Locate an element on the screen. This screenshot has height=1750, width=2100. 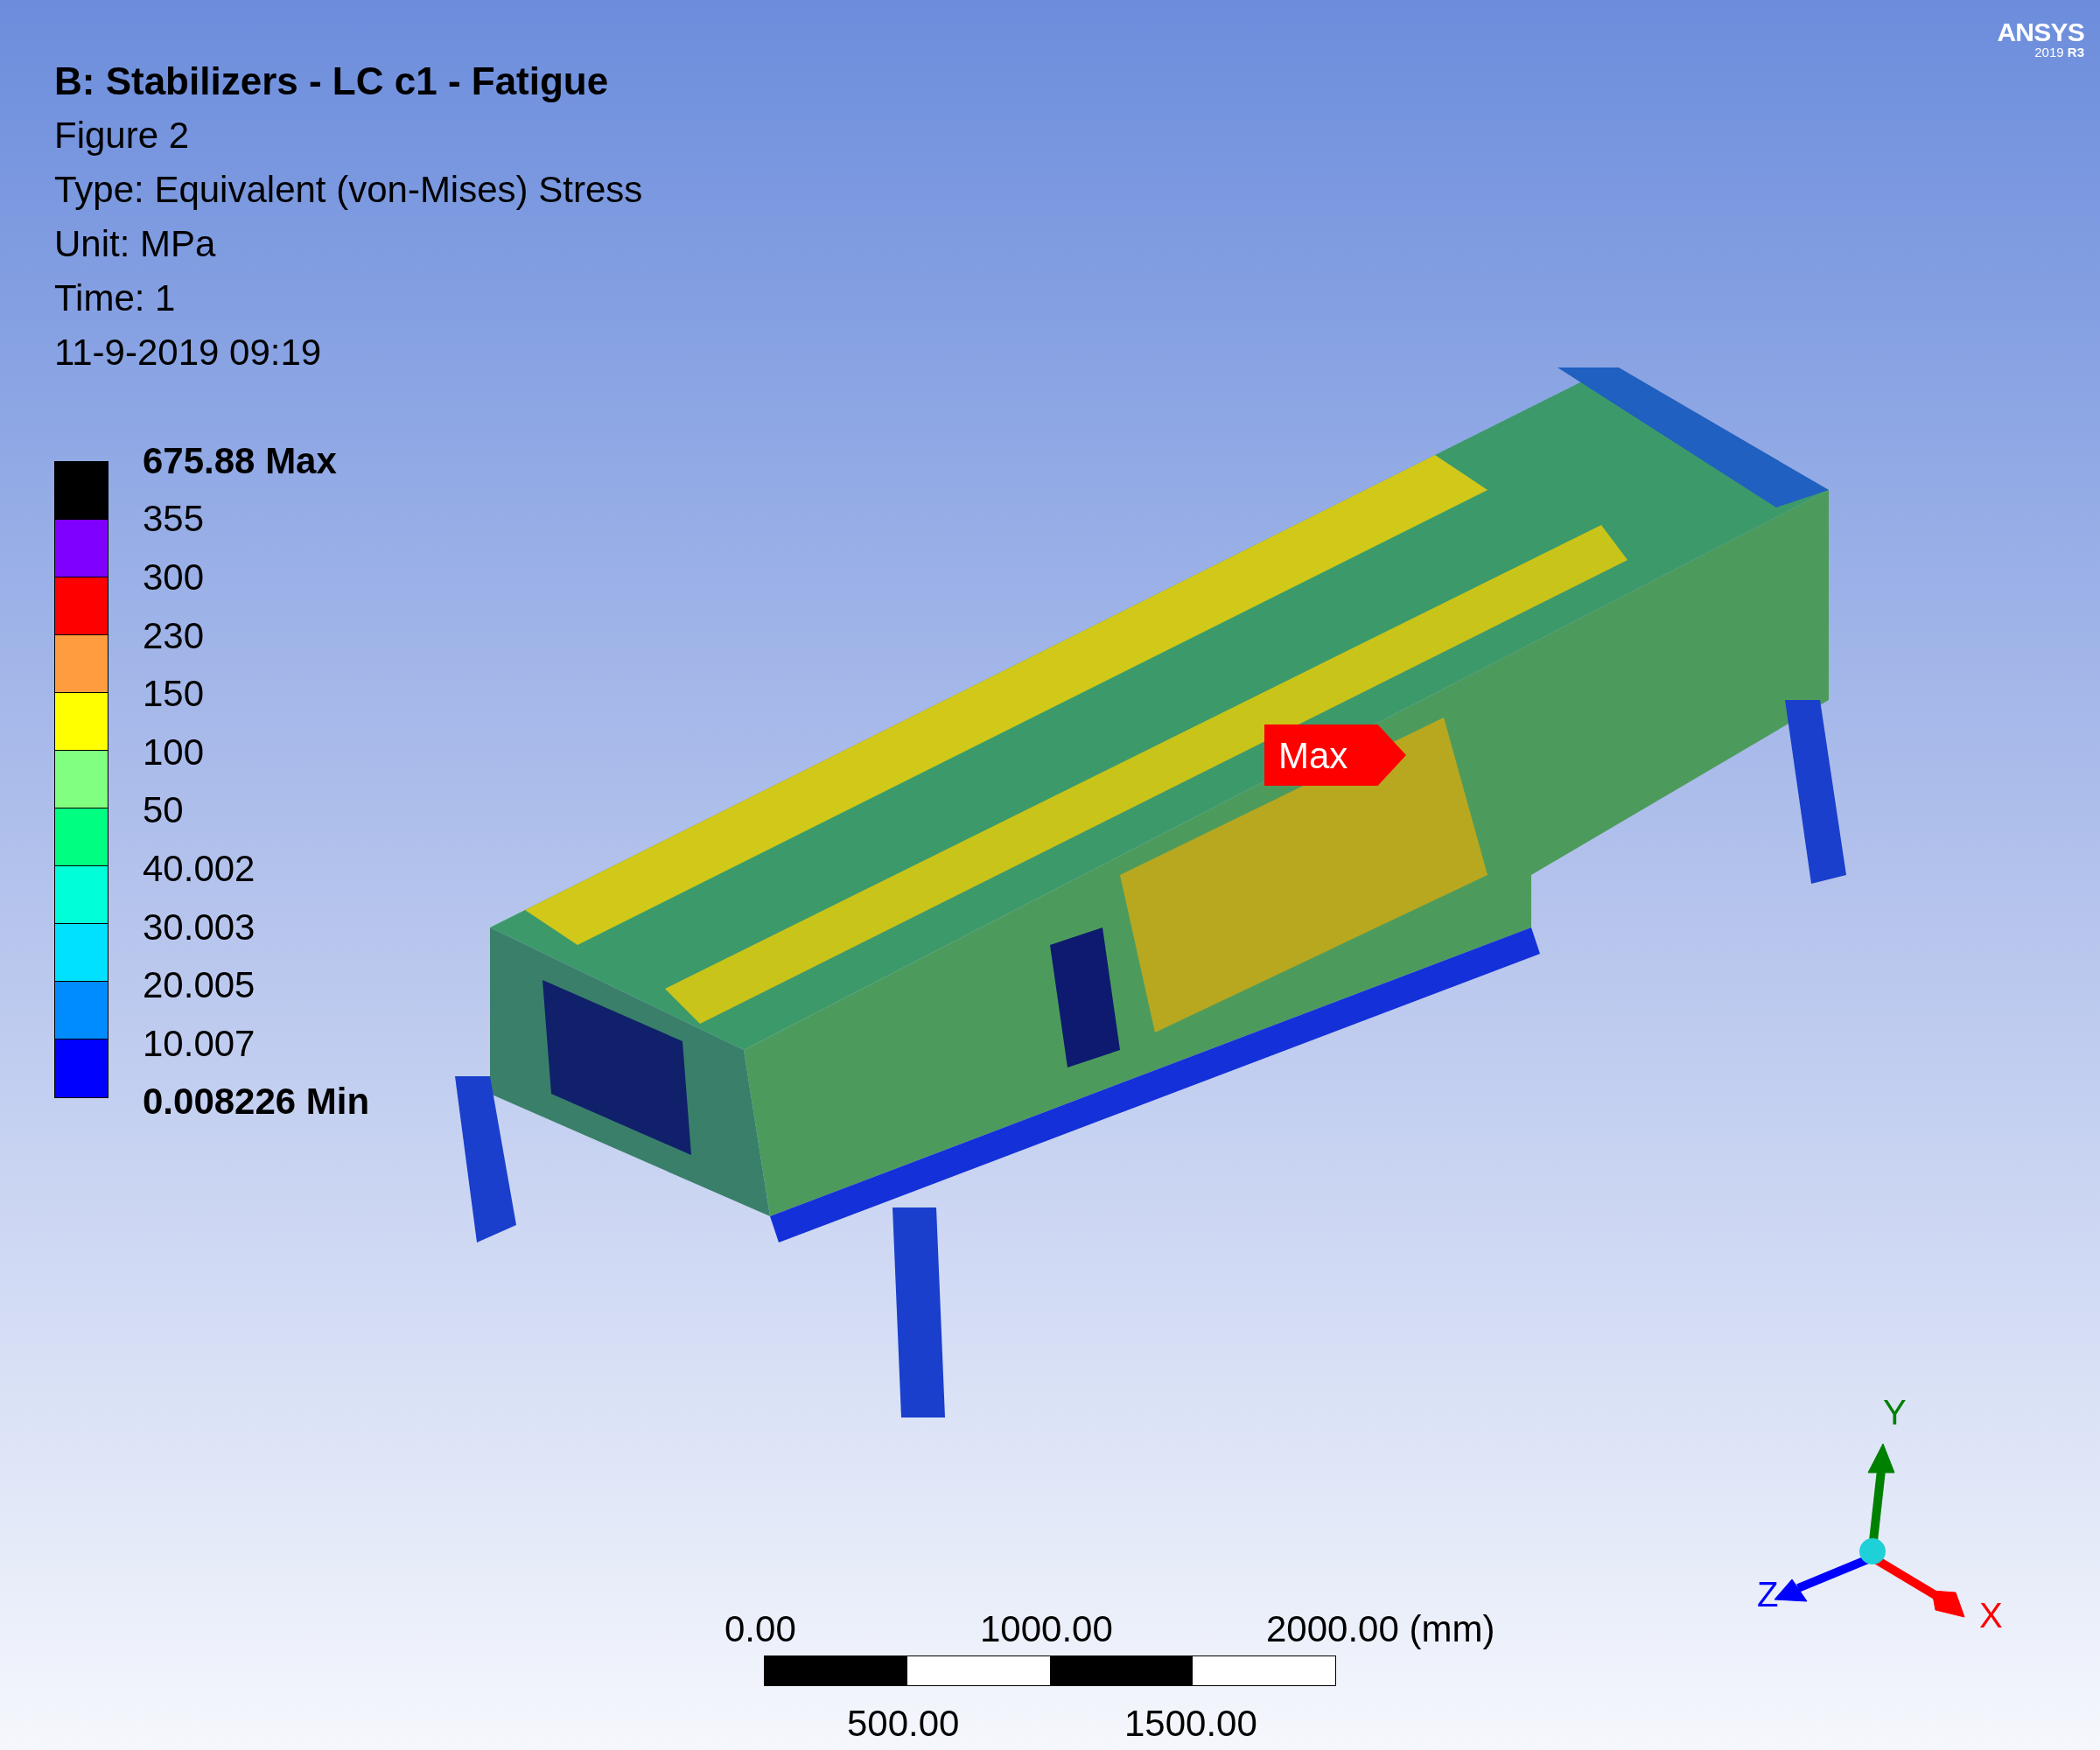
scale-label: 500.00 is located at coordinates (903, 1724).